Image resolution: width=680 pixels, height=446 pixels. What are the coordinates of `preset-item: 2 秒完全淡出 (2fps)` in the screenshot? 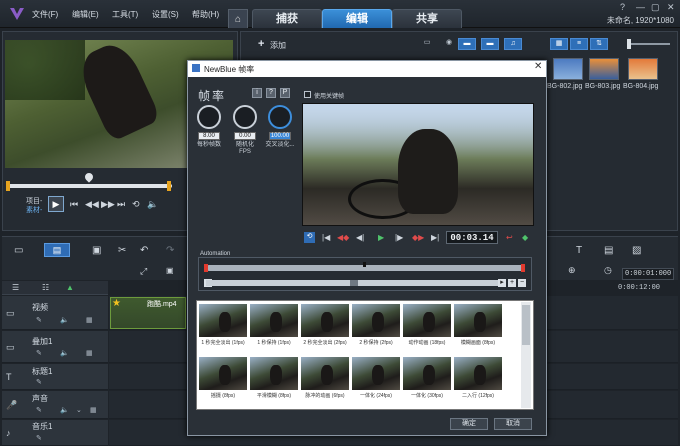 It's located at (325, 329).